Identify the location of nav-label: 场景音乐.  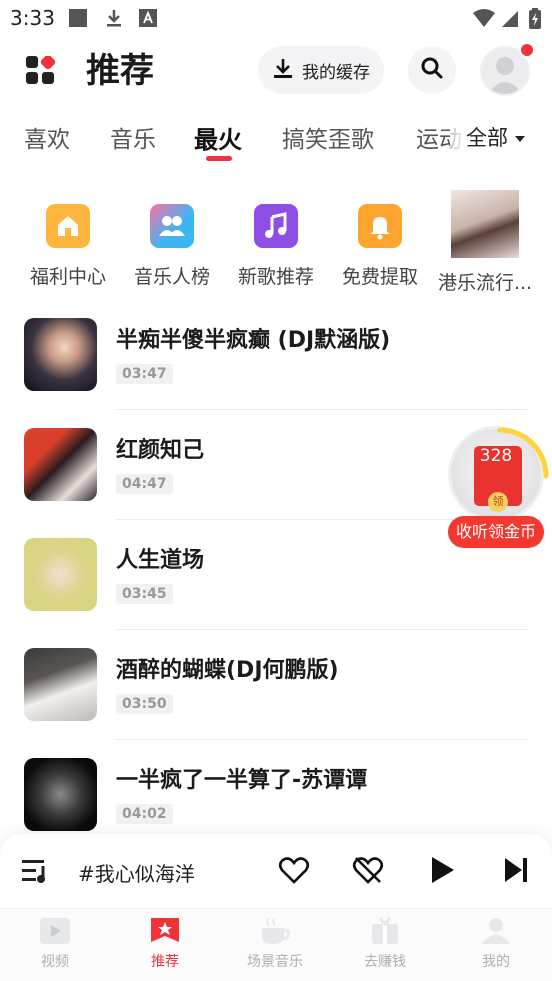
(275, 962).